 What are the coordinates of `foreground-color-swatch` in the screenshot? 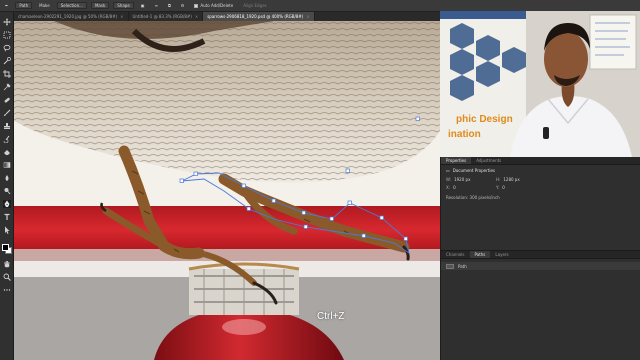 It's located at (5, 247).